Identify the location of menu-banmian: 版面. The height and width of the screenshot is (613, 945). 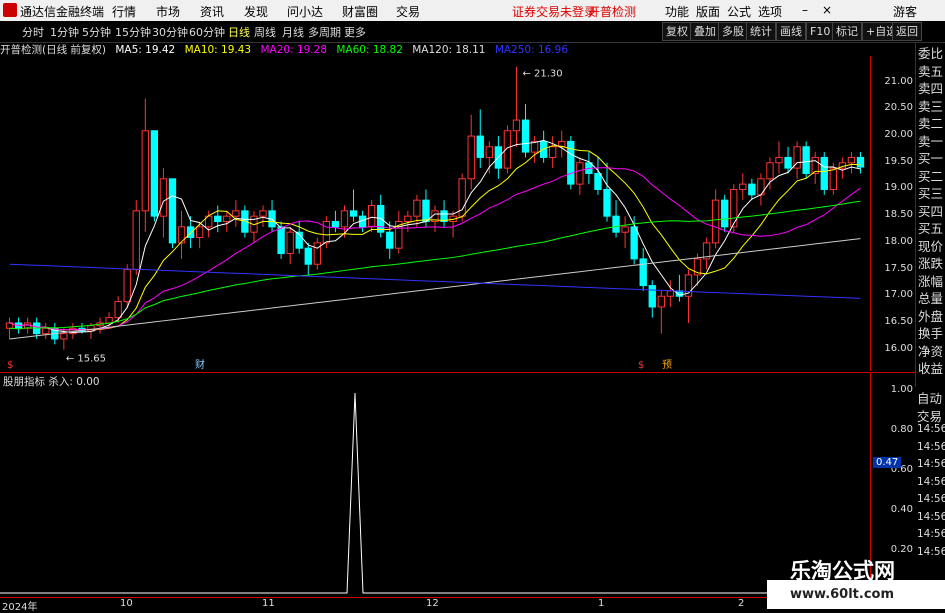
(708, 11).